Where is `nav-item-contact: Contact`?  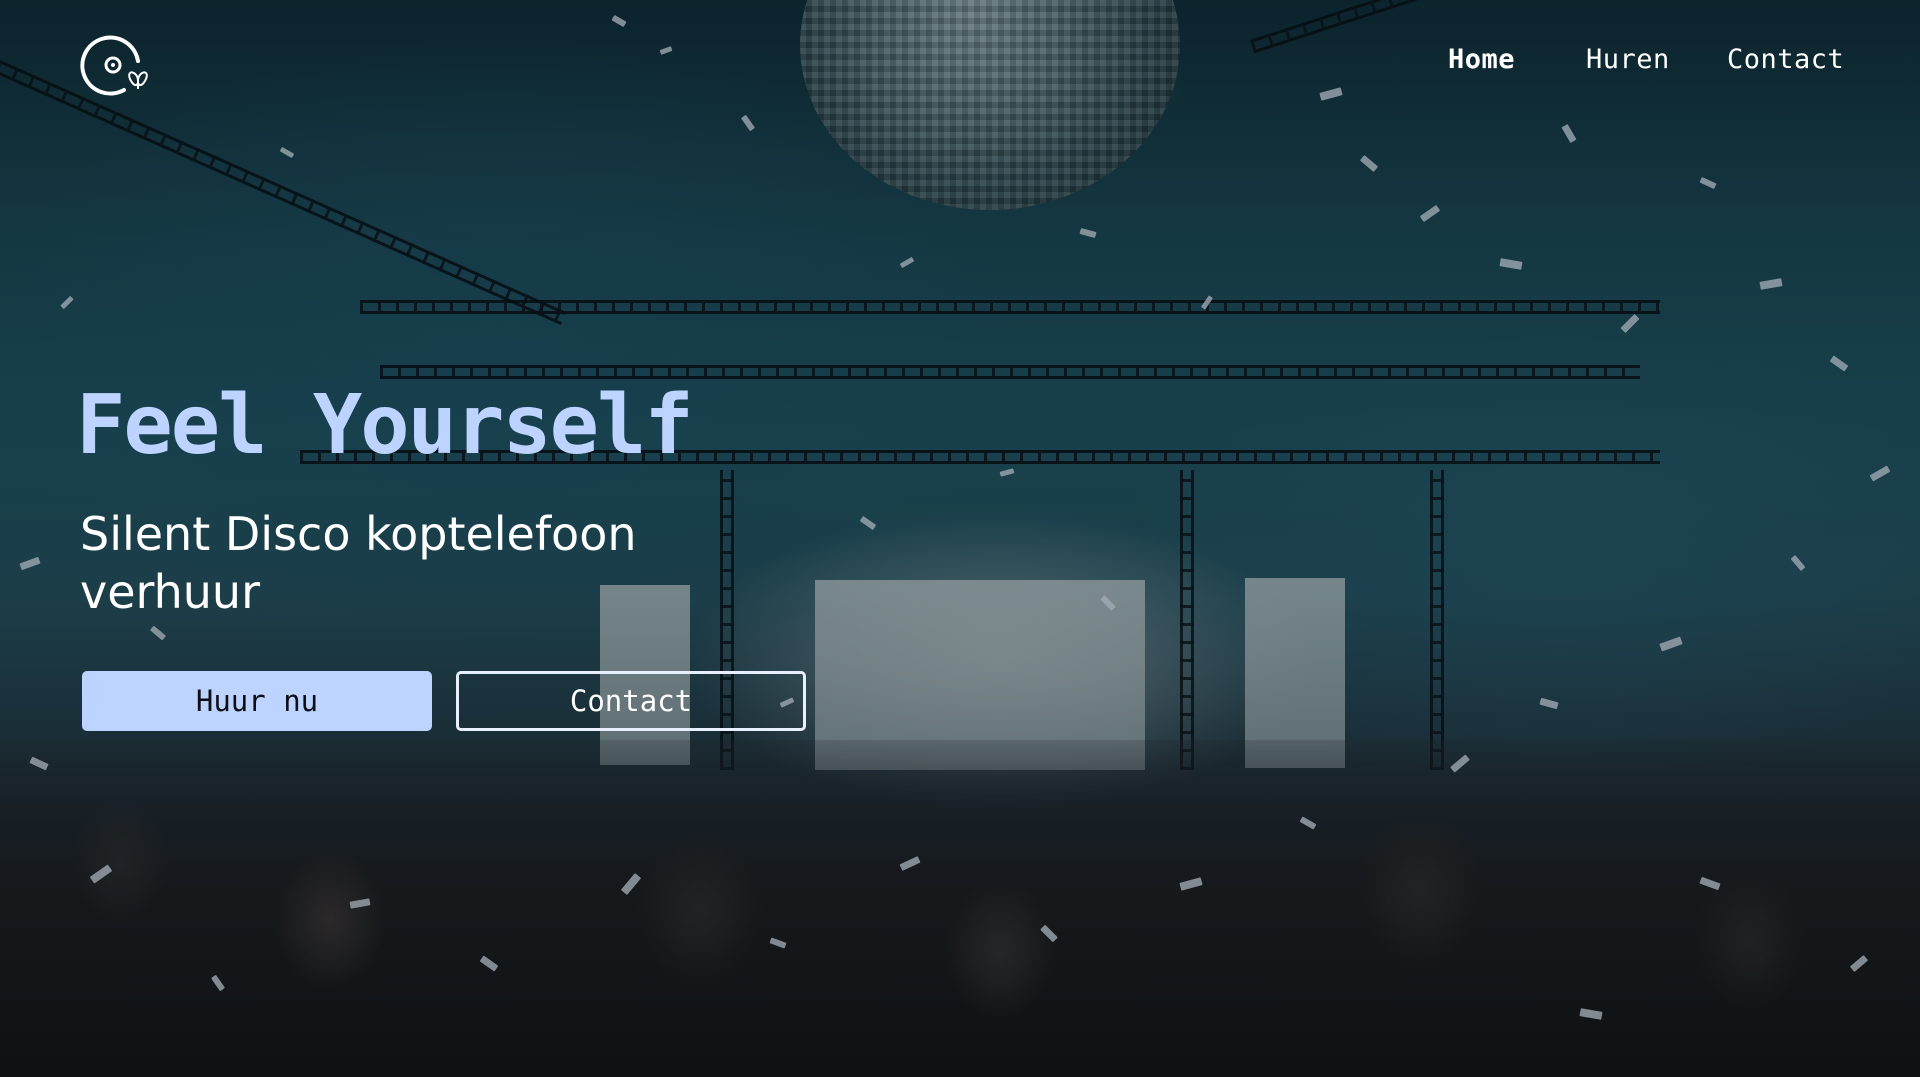
nav-item-contact: Contact is located at coordinates (1785, 59).